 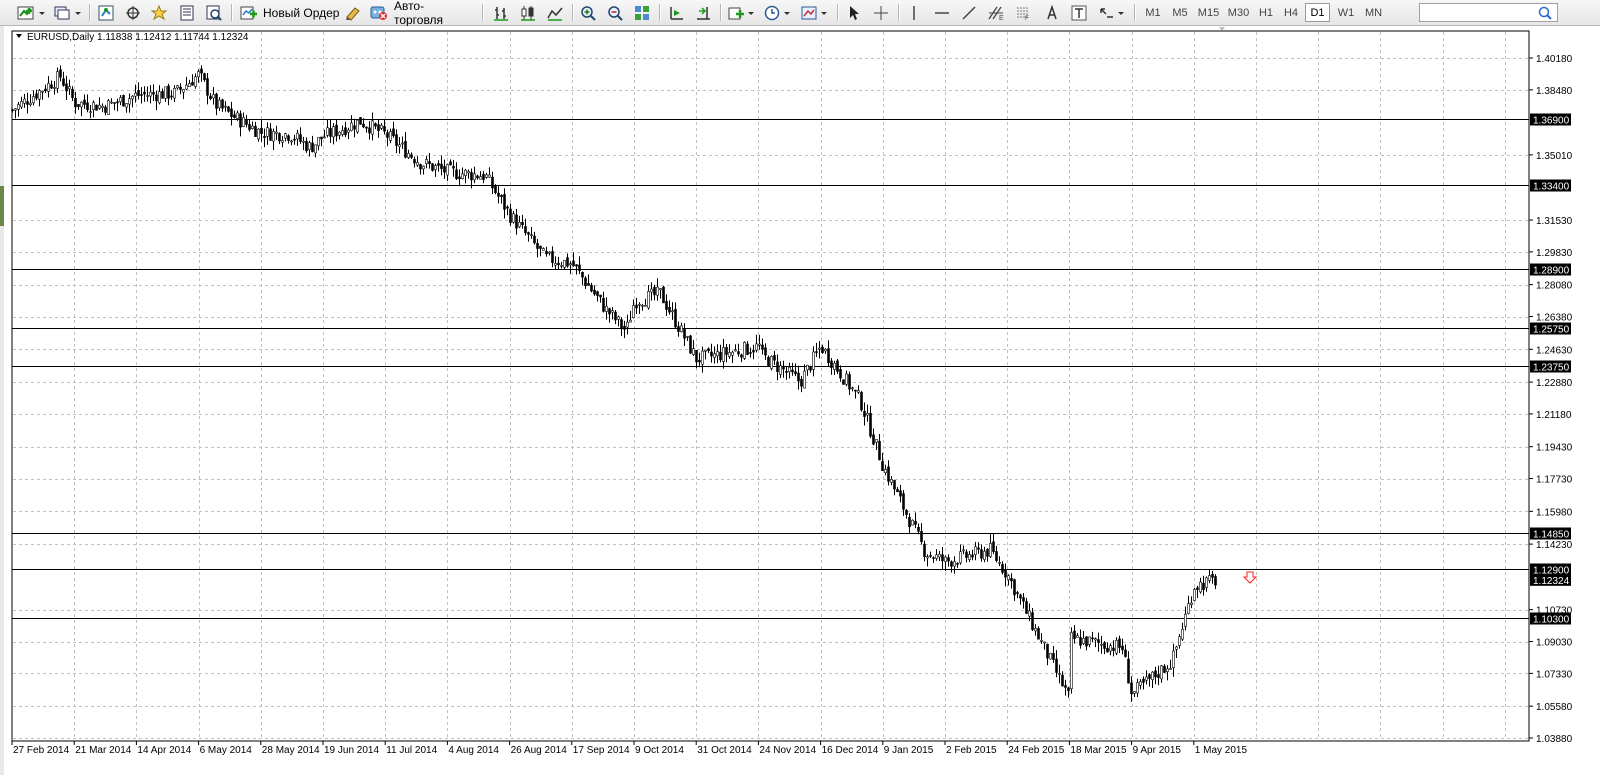 What do you see at coordinates (942, 12) in the screenshot?
I see `horizontal-line-icon` at bounding box center [942, 12].